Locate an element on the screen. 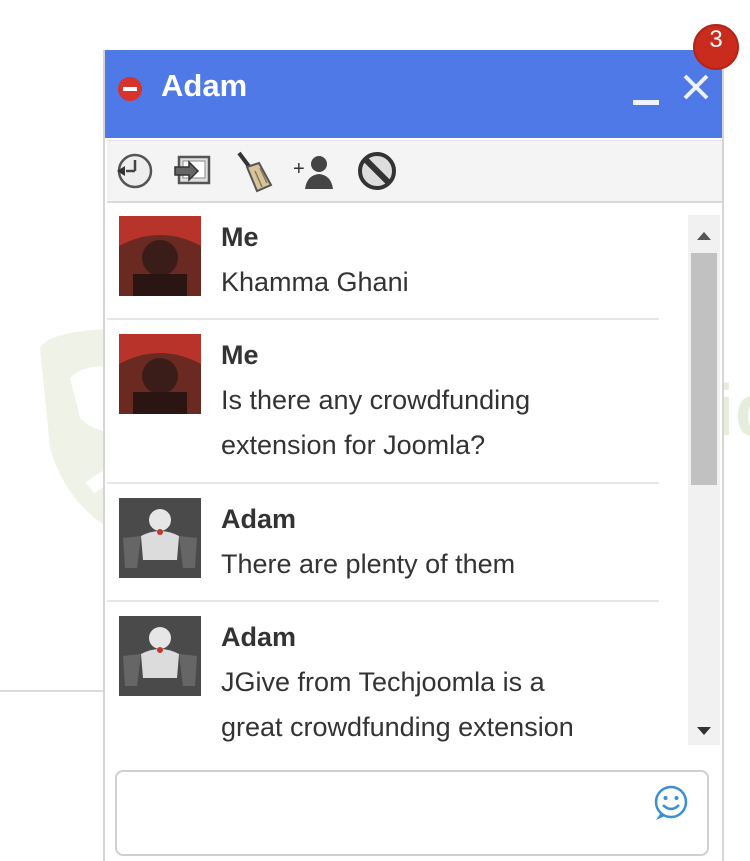 Image resolution: width=750 pixels, height=861 pixels. message-line: Is there any crowdfunding is located at coordinates (376, 400).